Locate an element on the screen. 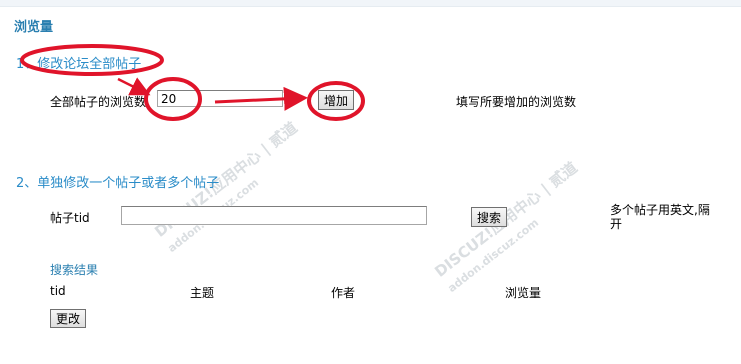 The width and height of the screenshot is (741, 364). tid-hint: 多个帖子用英文,隔开 is located at coordinates (665, 217).